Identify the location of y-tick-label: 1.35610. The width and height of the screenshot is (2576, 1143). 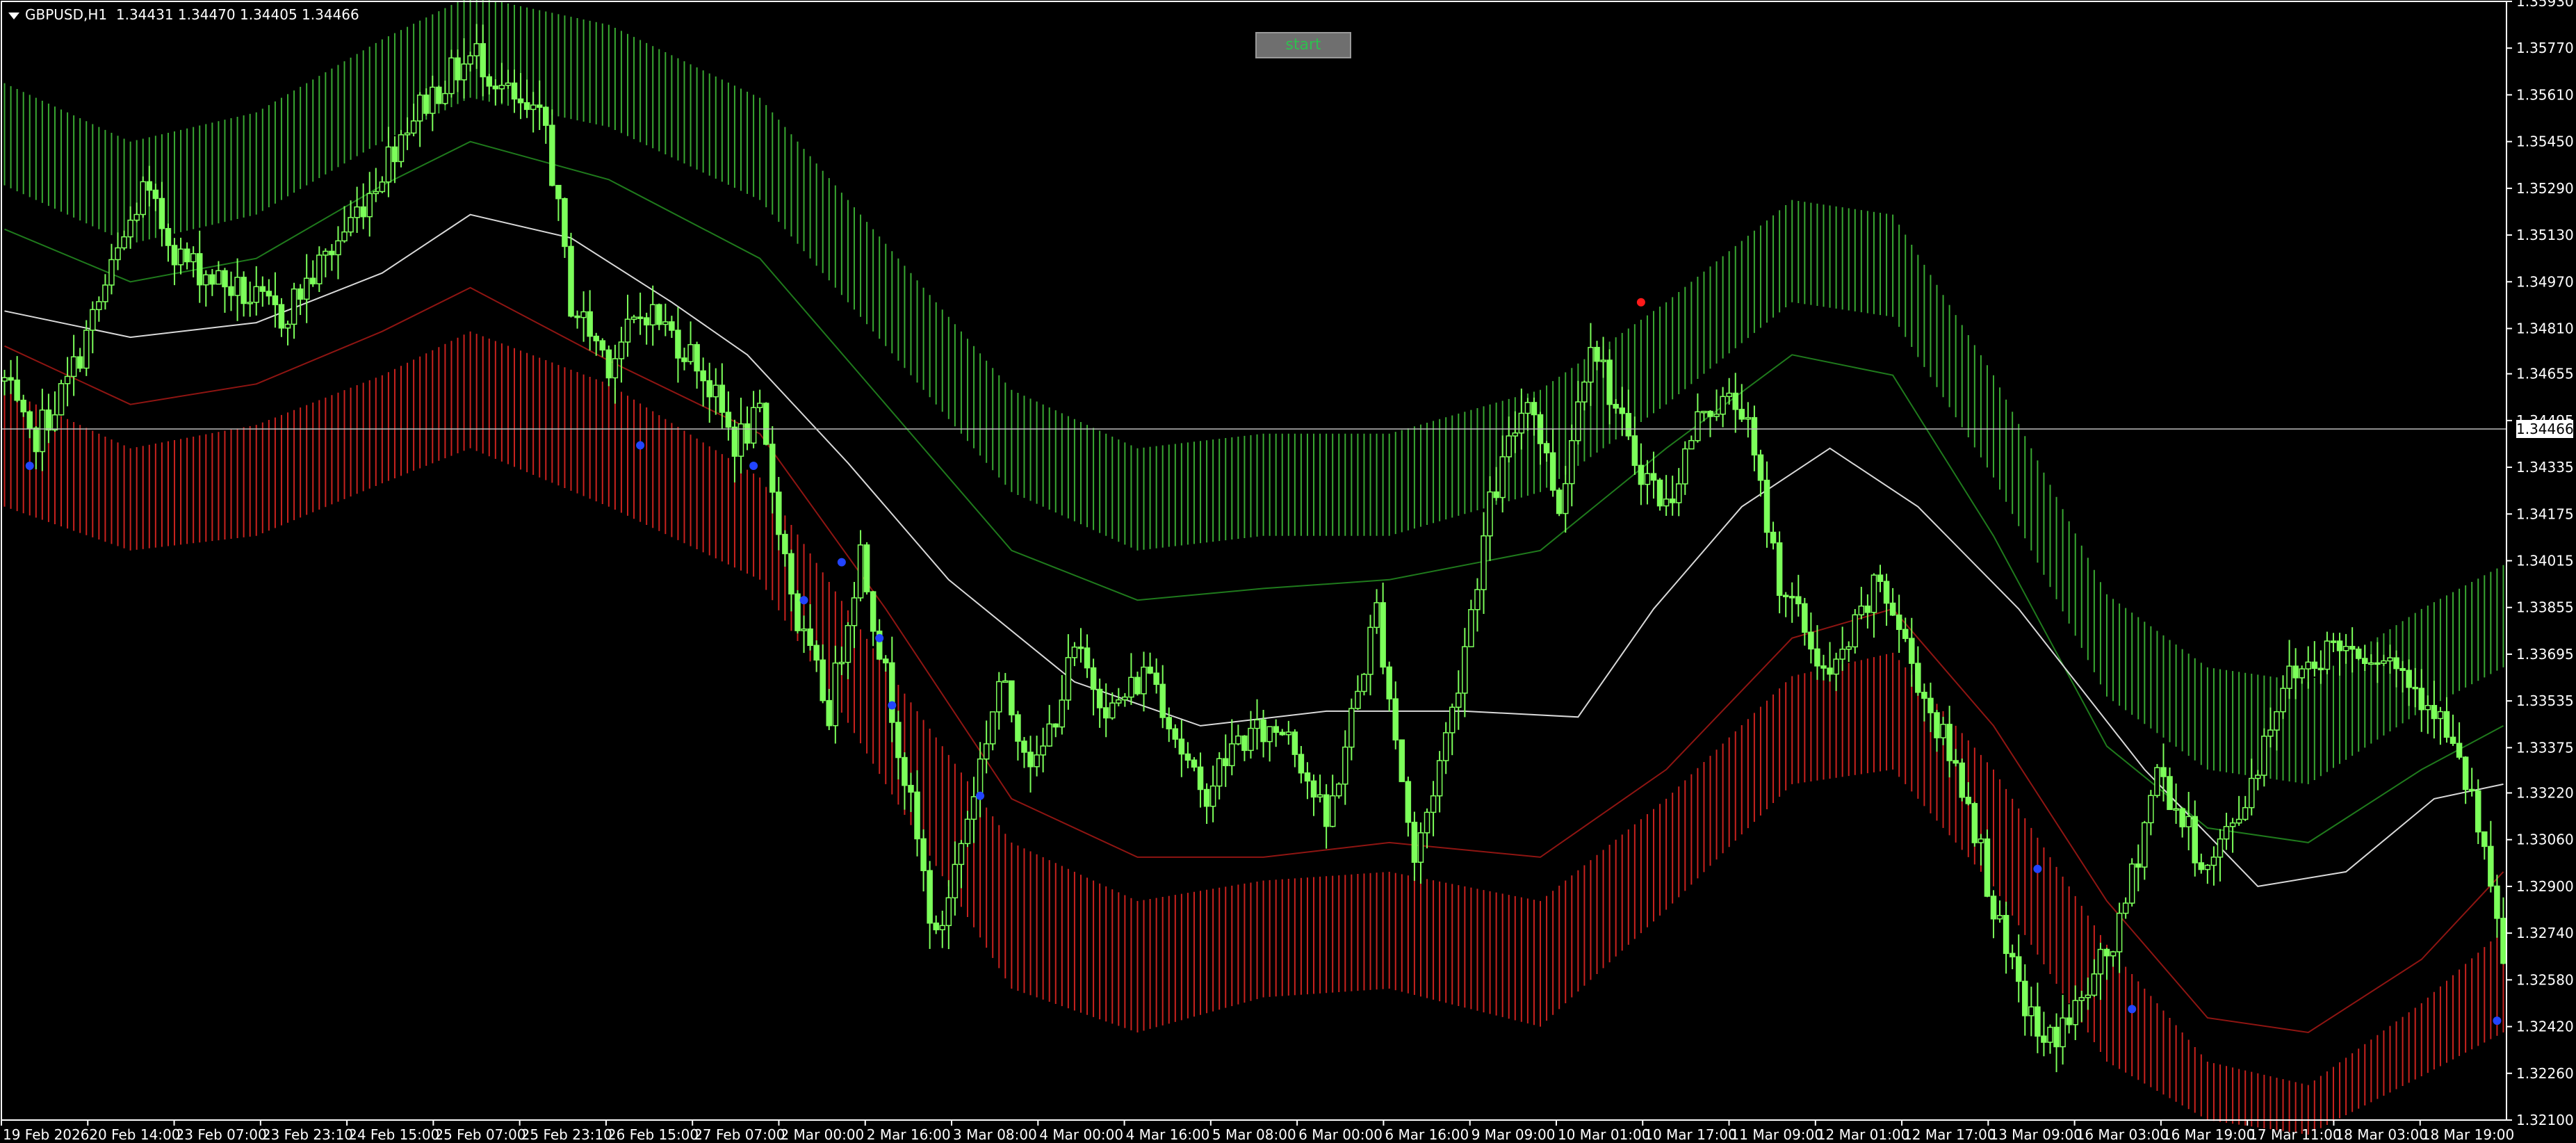
(2545, 94).